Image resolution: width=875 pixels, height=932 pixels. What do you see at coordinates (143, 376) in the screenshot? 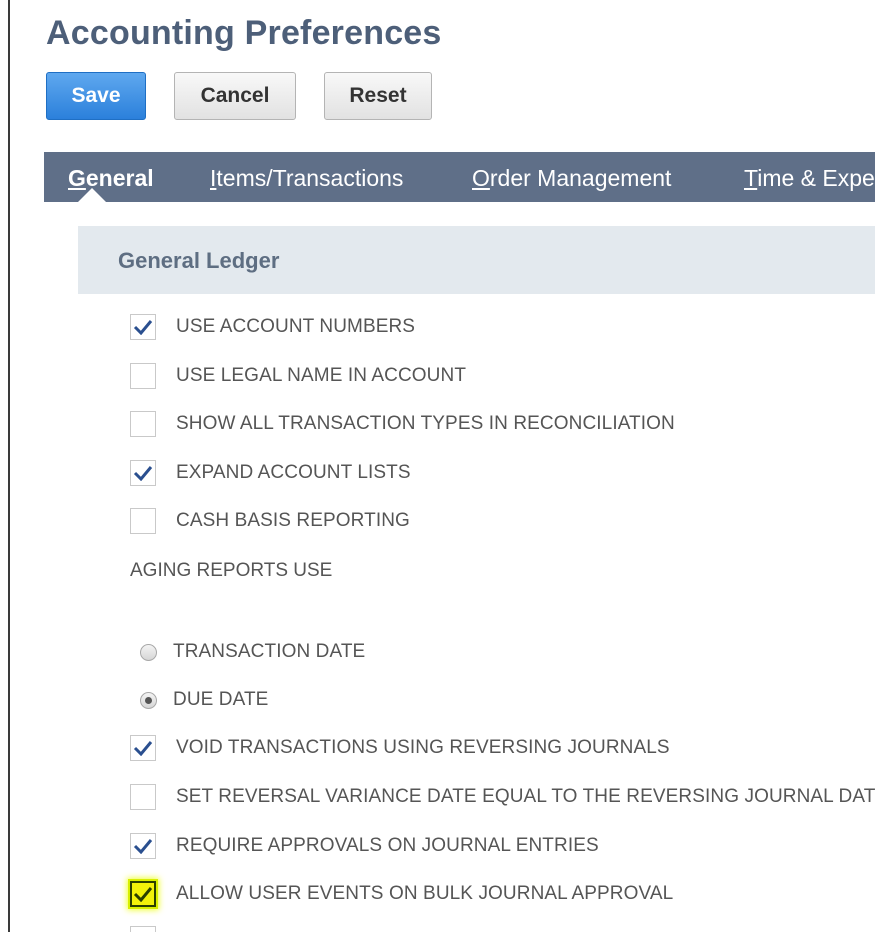
I see `use-legal-name-checkbox` at bounding box center [143, 376].